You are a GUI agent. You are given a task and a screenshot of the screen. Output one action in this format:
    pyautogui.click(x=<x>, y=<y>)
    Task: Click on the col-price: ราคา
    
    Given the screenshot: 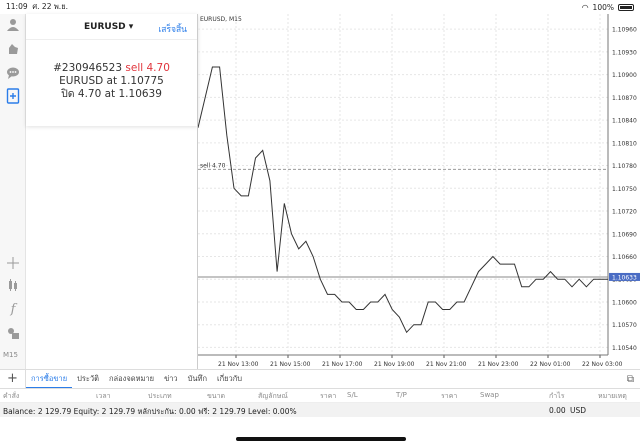 What is the action you would take?
    pyautogui.click(x=328, y=396)
    